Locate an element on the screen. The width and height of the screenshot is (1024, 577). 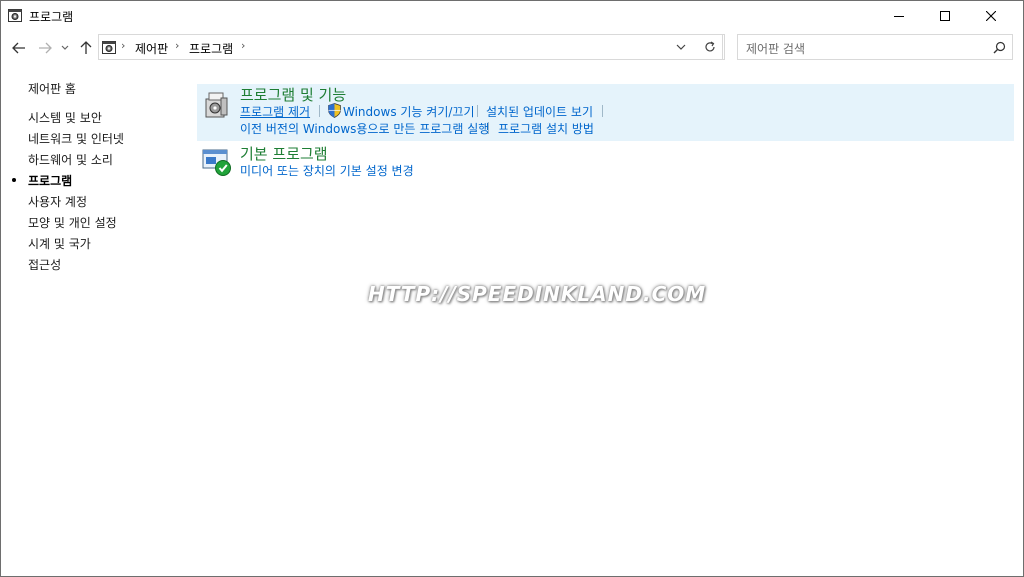
recent-locations-button is located at coordinates (65, 48).